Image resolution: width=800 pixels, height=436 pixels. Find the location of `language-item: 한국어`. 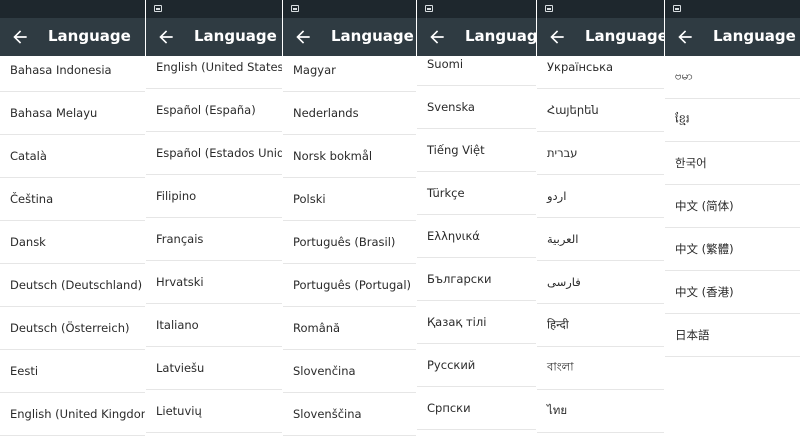

language-item: 한국어 is located at coordinates (732, 163).